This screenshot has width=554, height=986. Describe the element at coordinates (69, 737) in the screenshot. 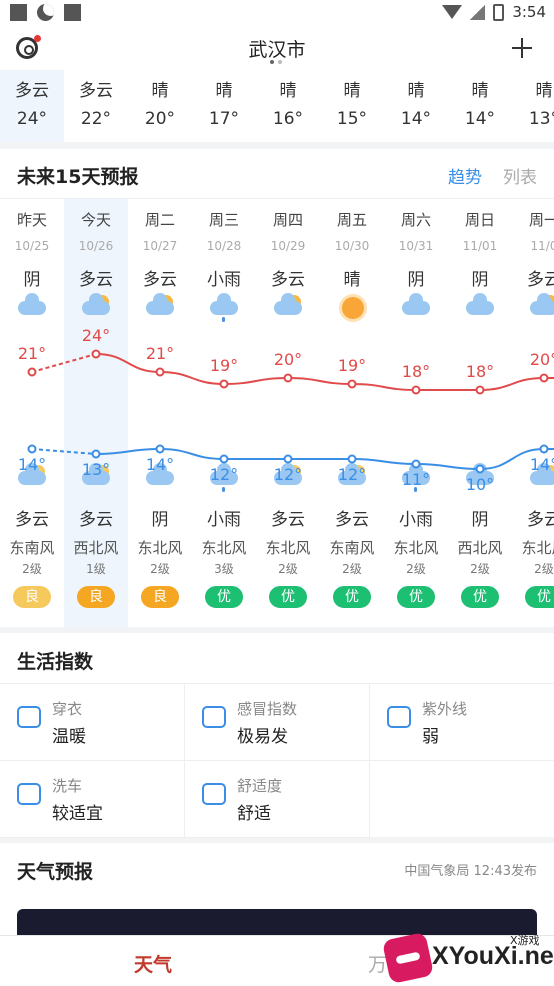

I see `life-index-value: 温暖` at that location.